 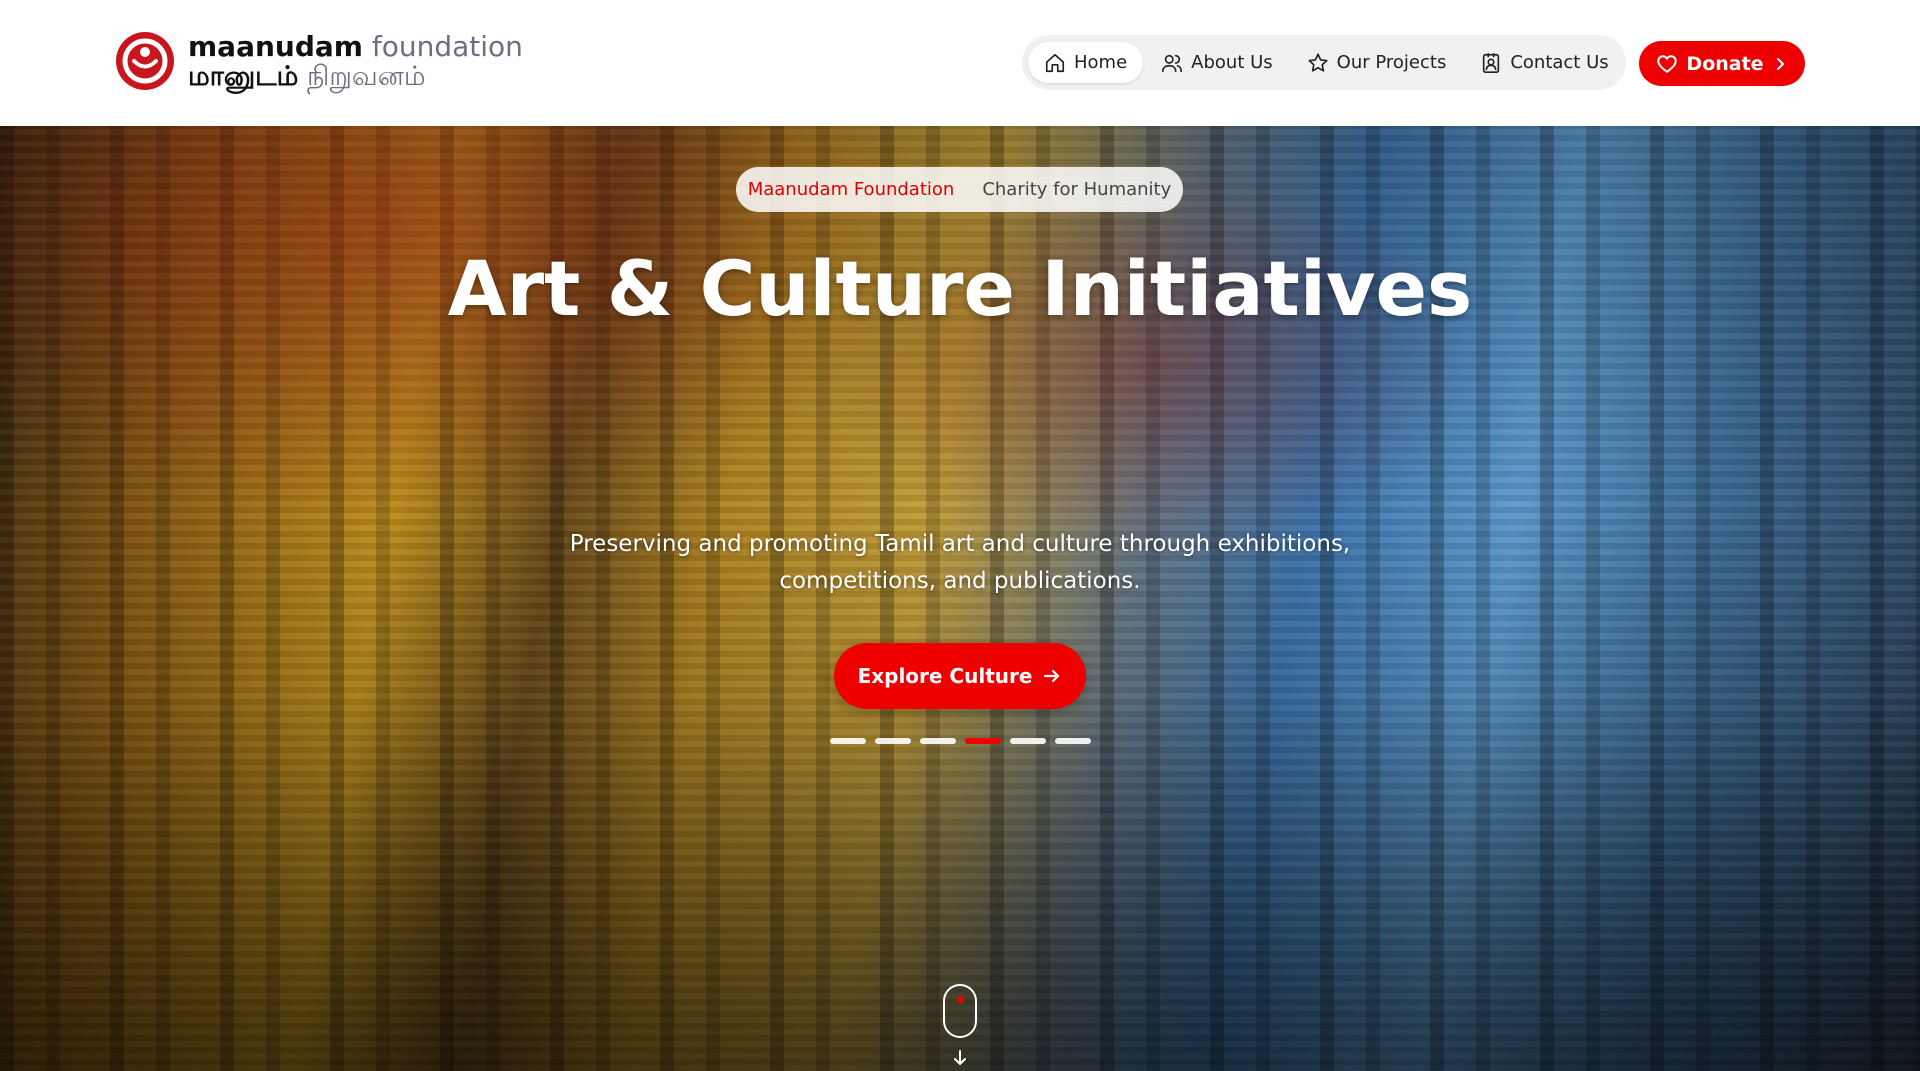 I want to click on pill-foundation-name: Maanudam Foundation, so click(x=851, y=189).